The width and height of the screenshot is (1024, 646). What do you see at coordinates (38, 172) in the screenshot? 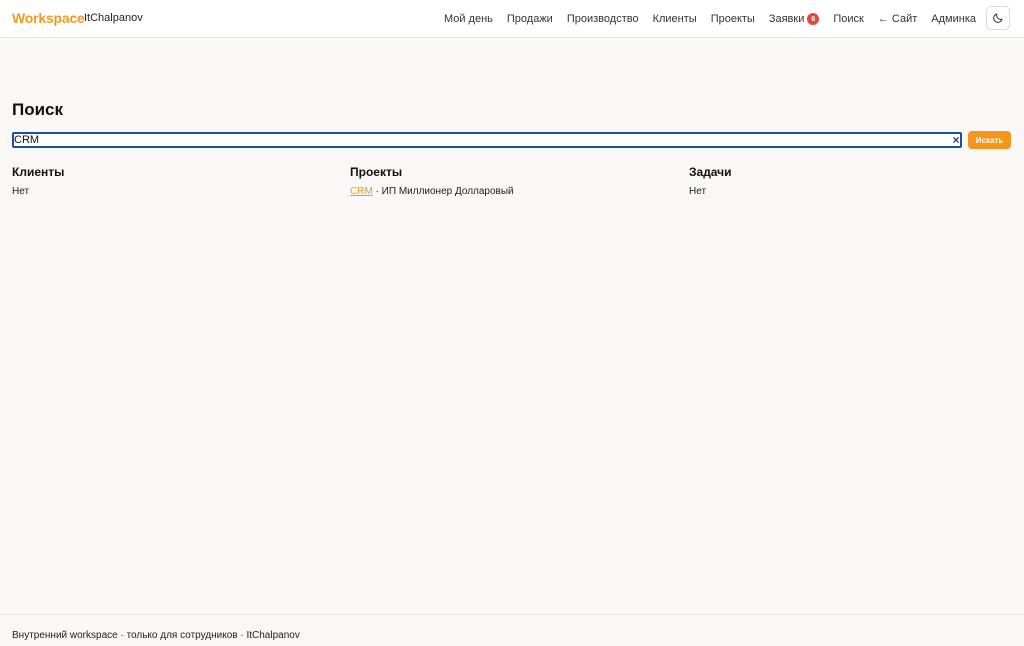
I see `clients-heading: Клиенты` at bounding box center [38, 172].